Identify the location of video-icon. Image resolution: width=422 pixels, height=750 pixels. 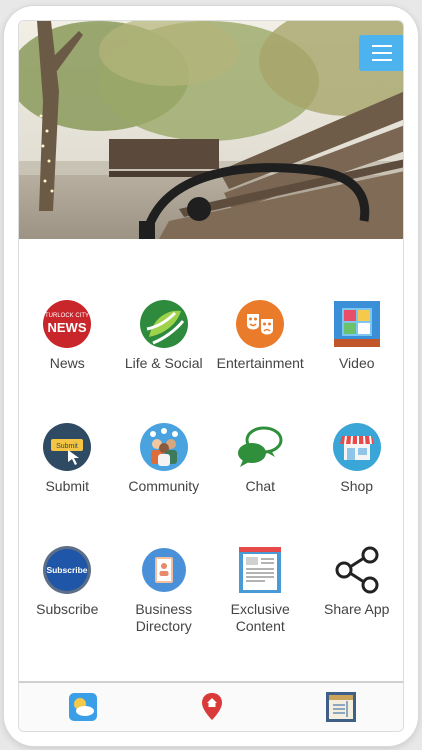
(356, 324).